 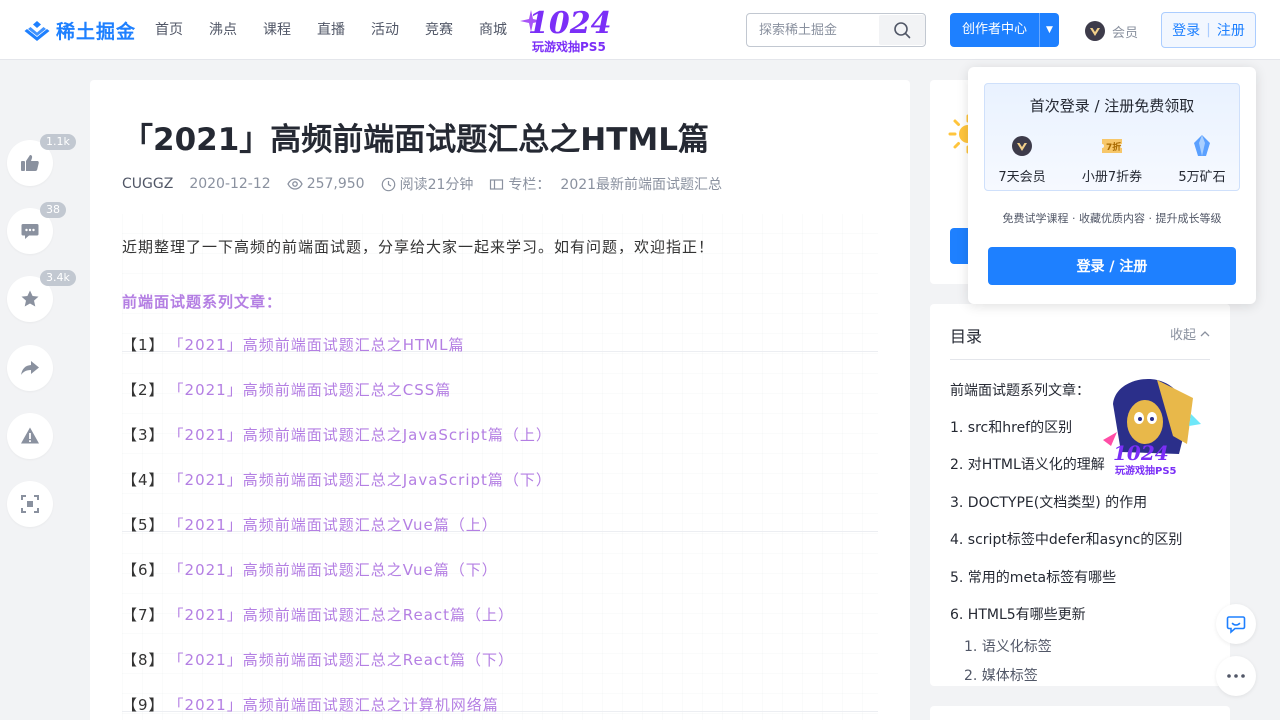 I want to click on creator-center: 创作者中心 ▼, so click(x=1005, y=30).